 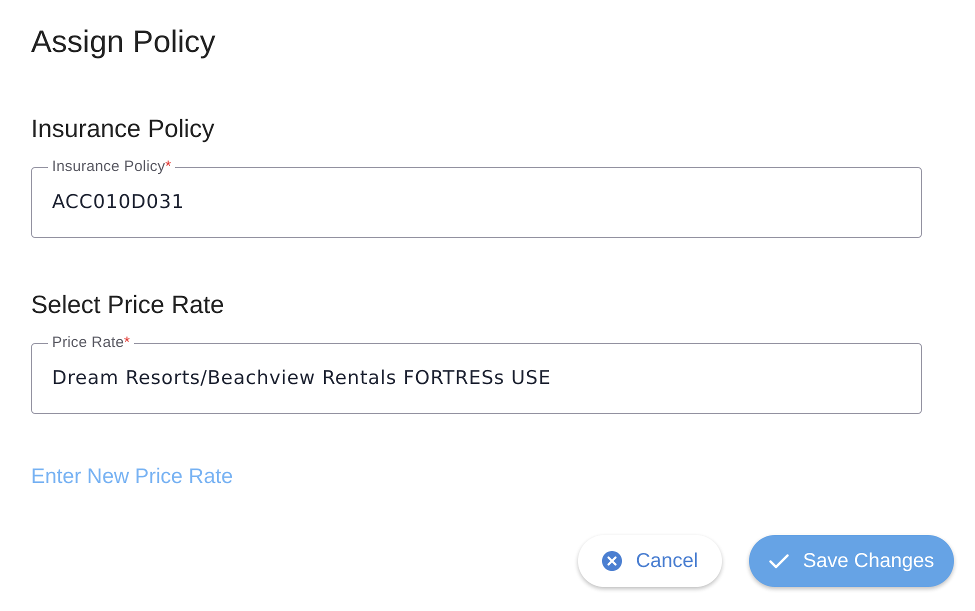 What do you see at coordinates (123, 129) in the screenshot?
I see `section-heading: Insurance Policy` at bounding box center [123, 129].